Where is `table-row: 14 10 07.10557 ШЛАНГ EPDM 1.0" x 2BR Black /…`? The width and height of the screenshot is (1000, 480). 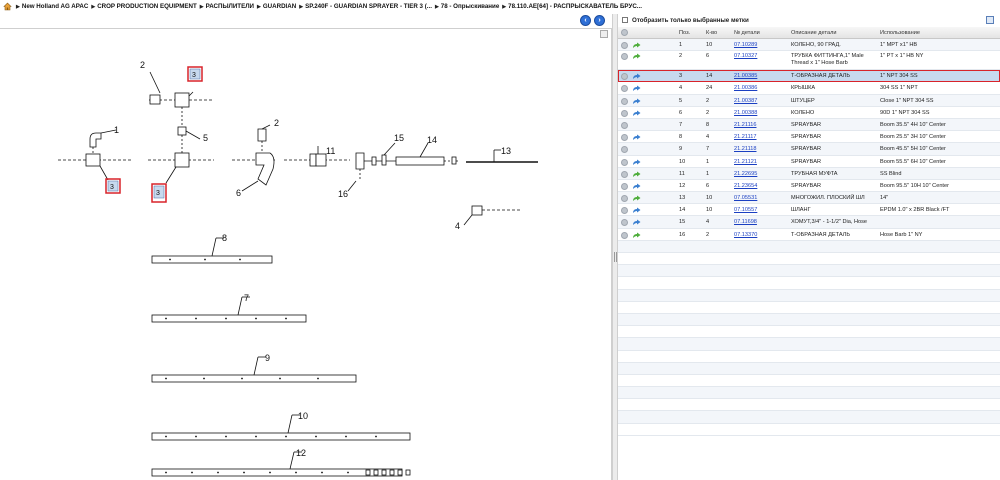 table-row: 14 10 07.10557 ШЛАНГ EPDM 1.0" x 2BR Black /… is located at coordinates (809, 210).